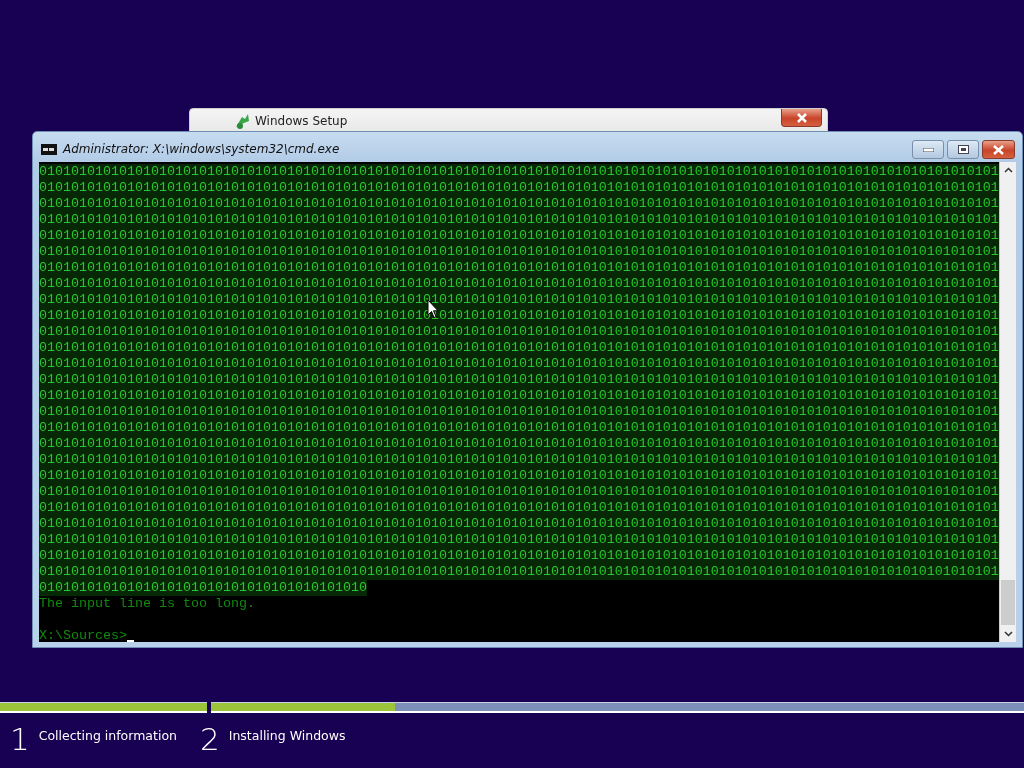 Image resolution: width=1024 pixels, height=768 pixels. I want to click on step-label: Collecting information, so click(107, 736).